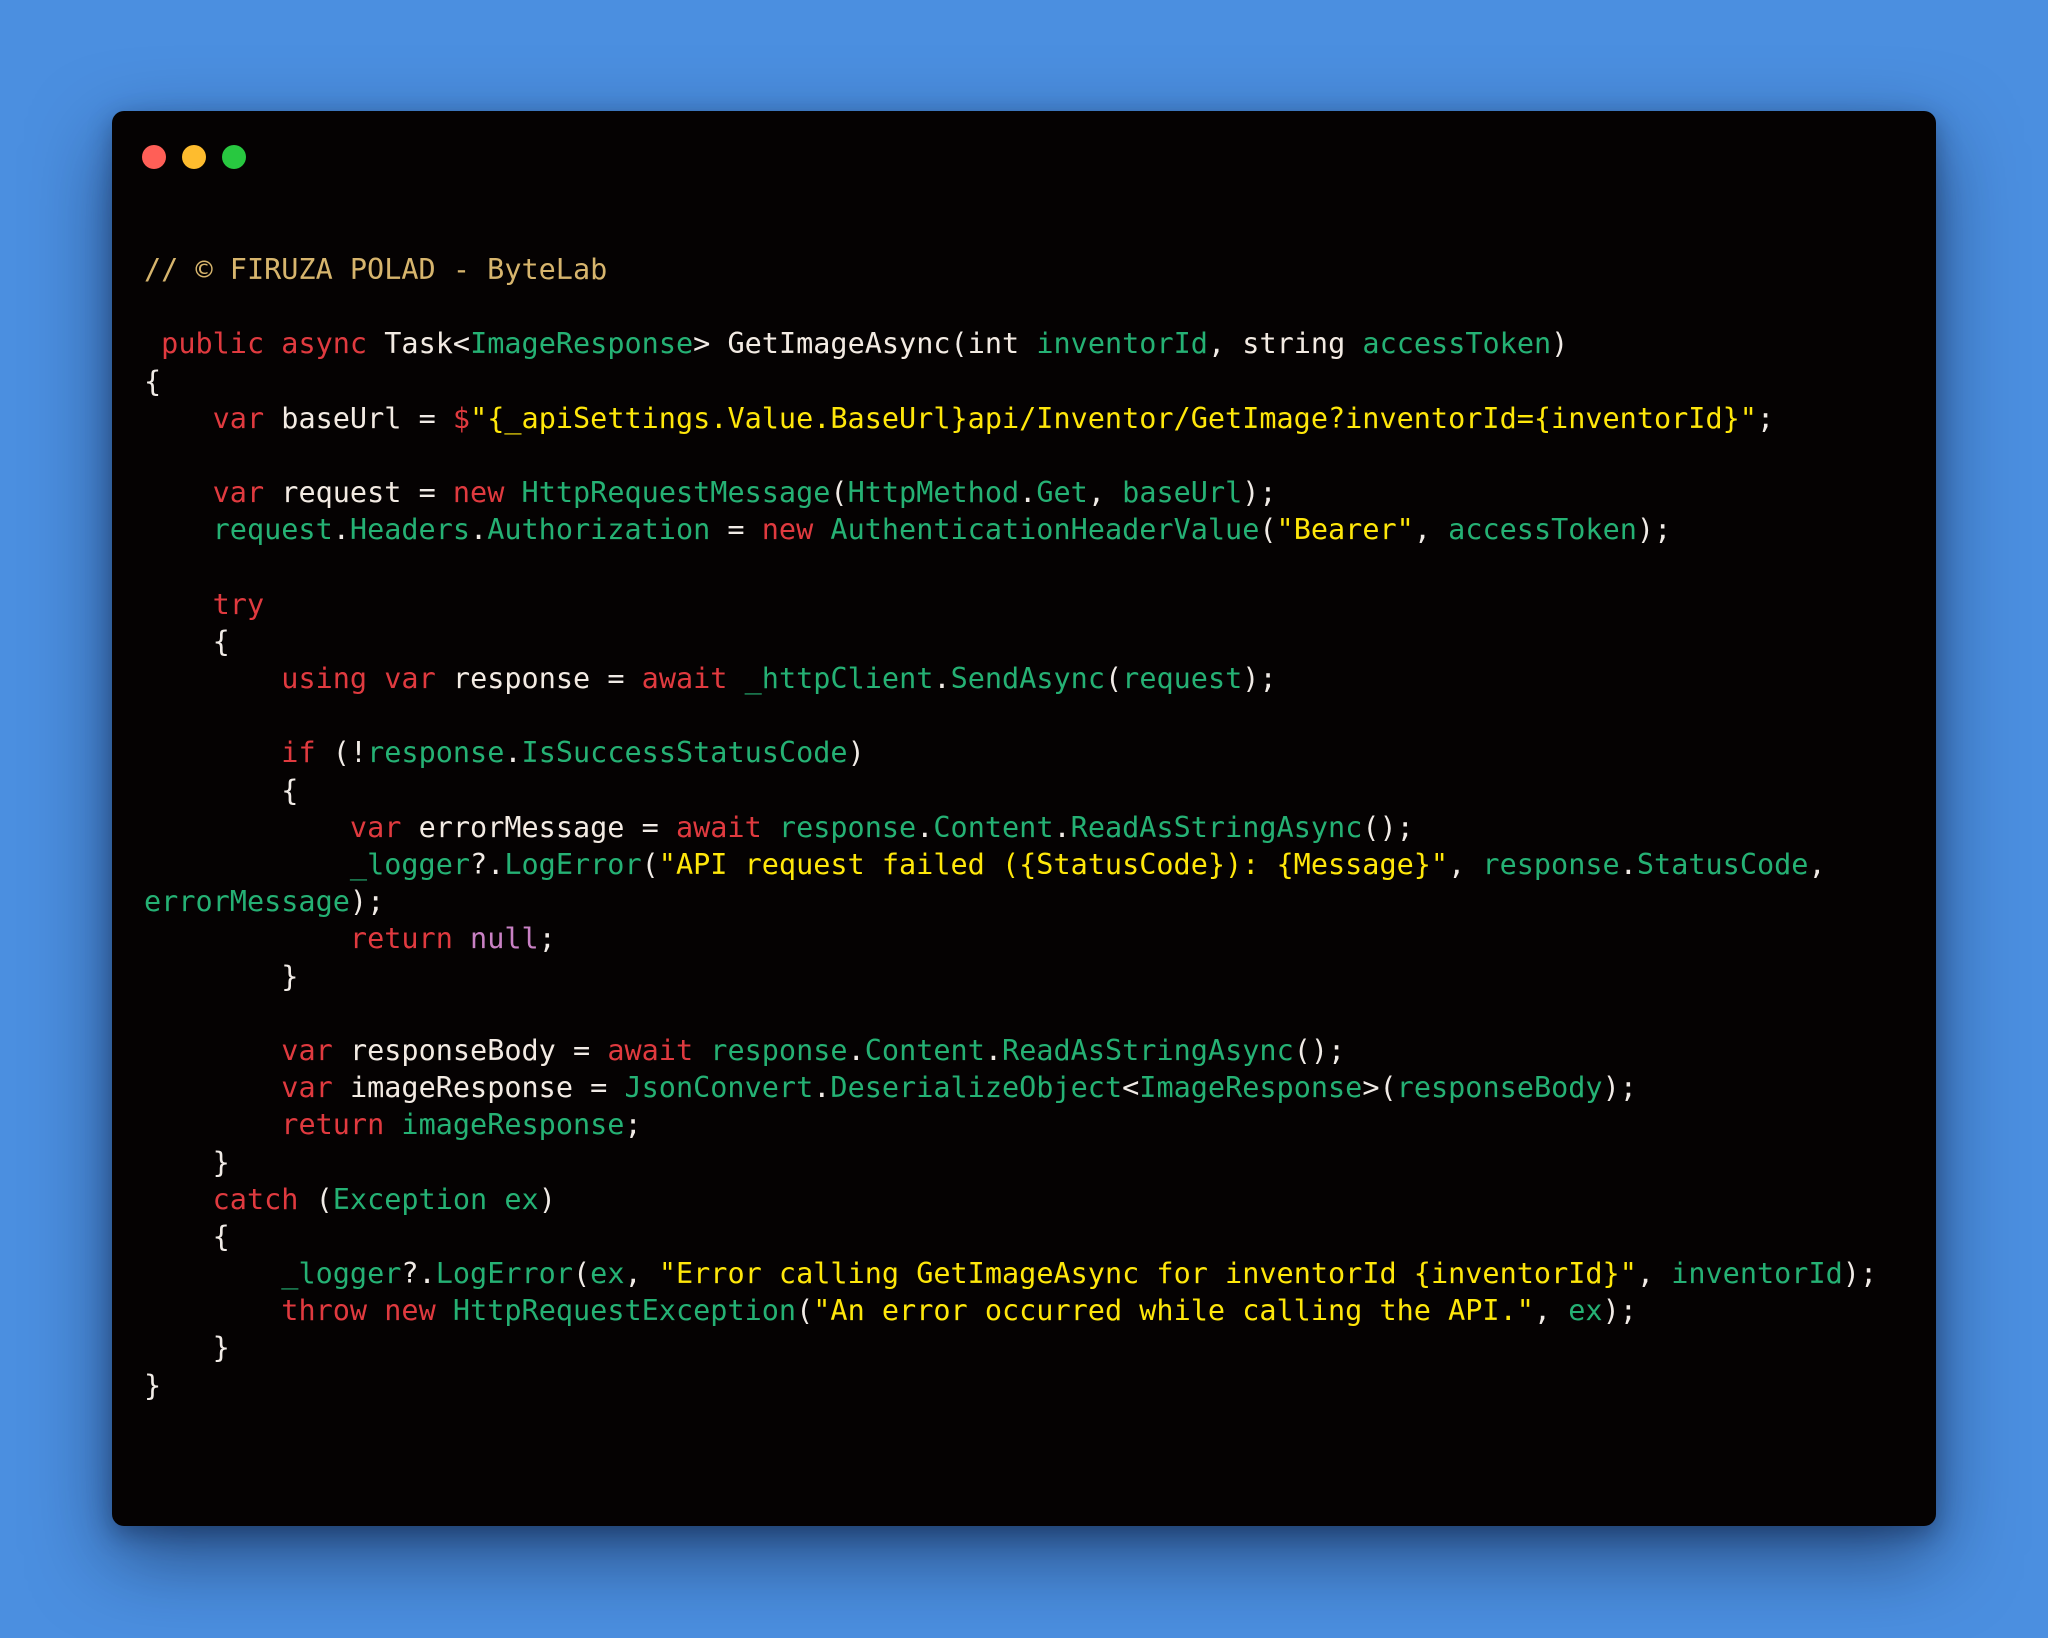  I want to click on code-token-string: "Bearer", so click(1345, 530).